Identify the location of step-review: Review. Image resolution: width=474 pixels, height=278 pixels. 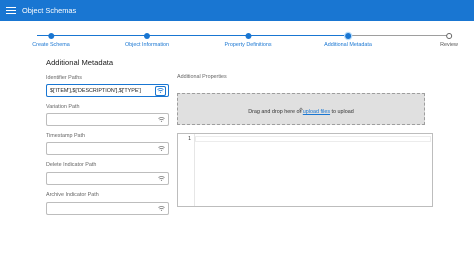
(449, 39).